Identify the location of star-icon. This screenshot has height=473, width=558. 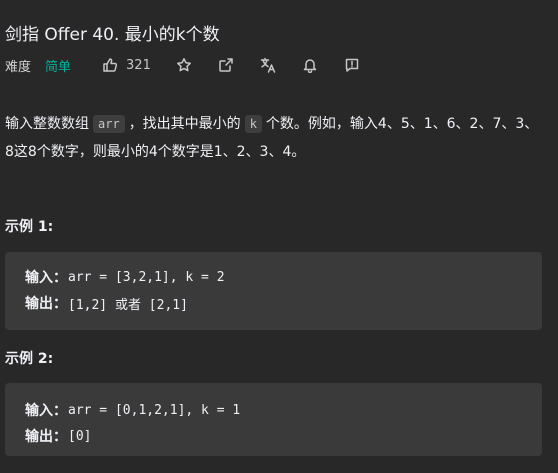
(184, 65).